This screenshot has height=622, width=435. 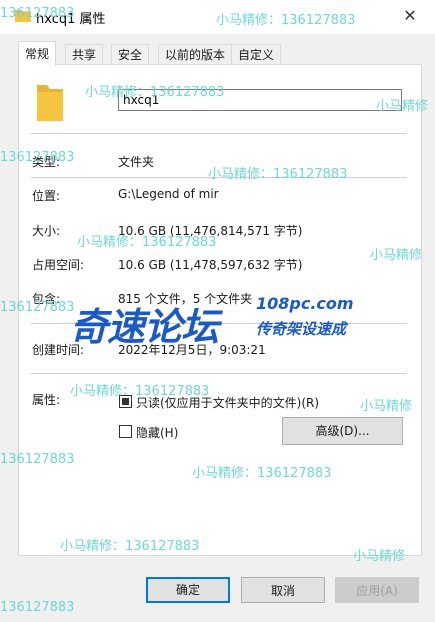 I want to click on size-label: 大小:, so click(x=46, y=231).